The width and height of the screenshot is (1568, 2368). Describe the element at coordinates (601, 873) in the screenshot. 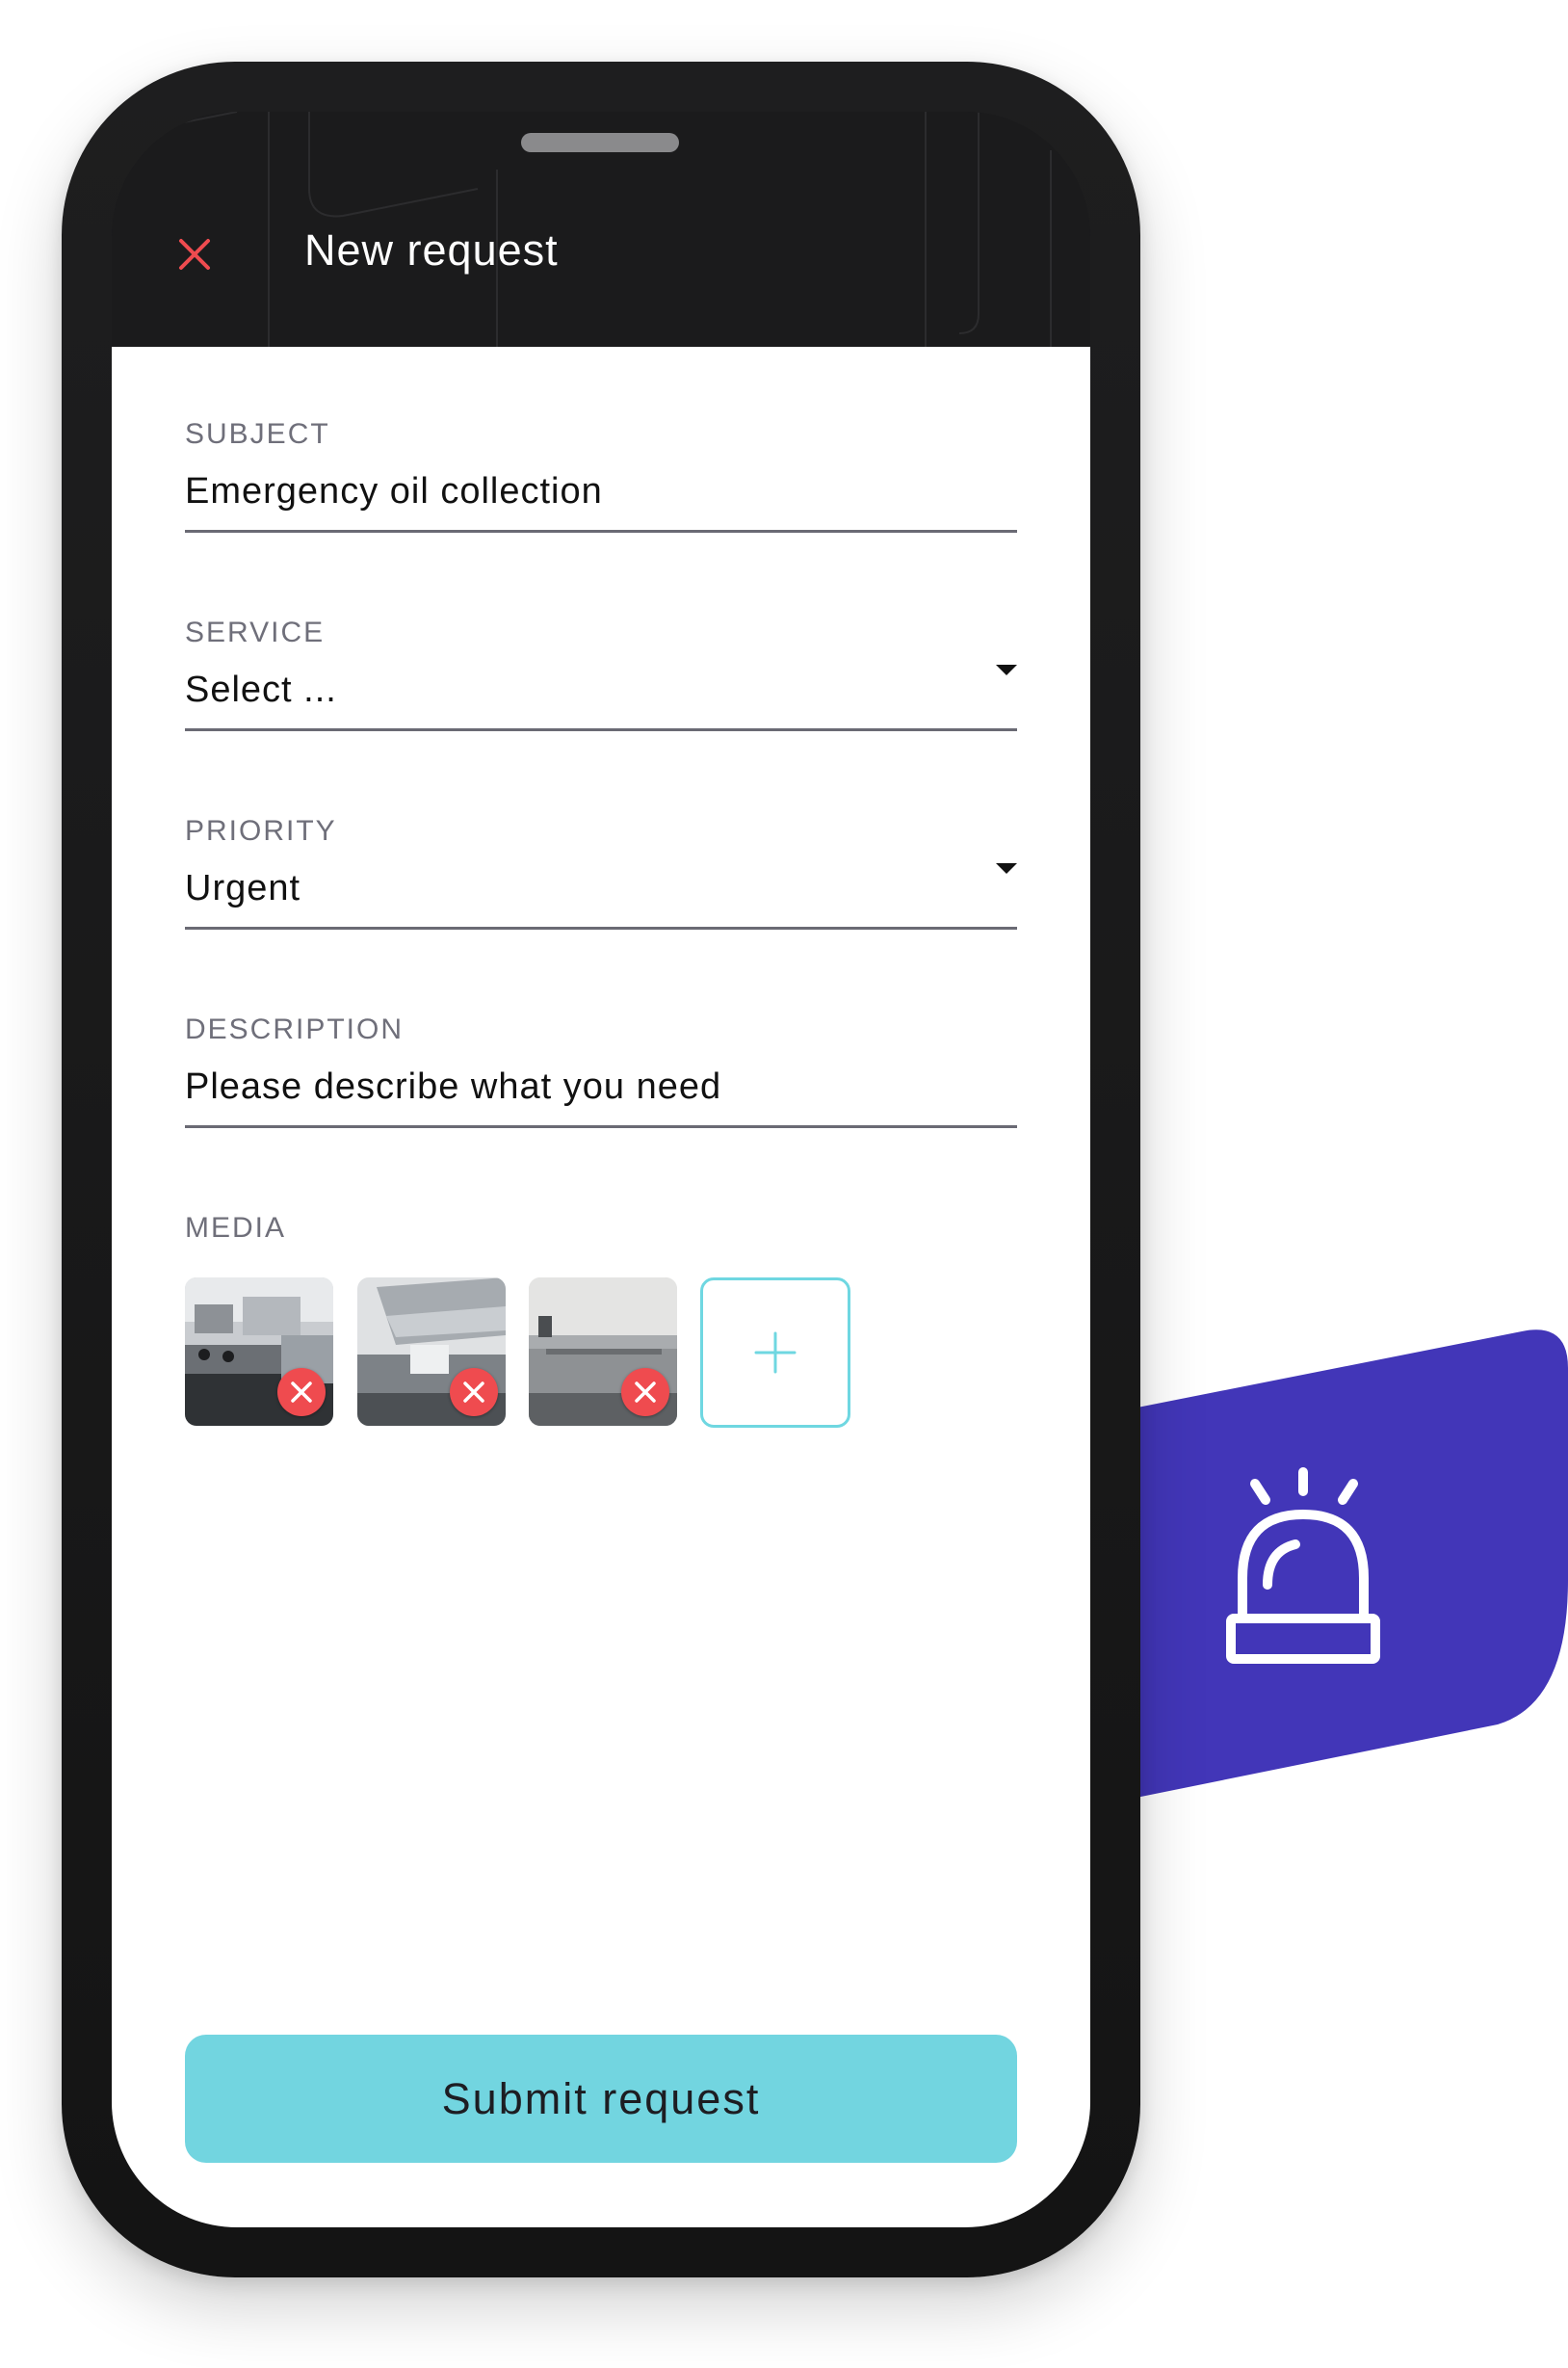

I see `priority-select: PRIORITY Urgent` at that location.